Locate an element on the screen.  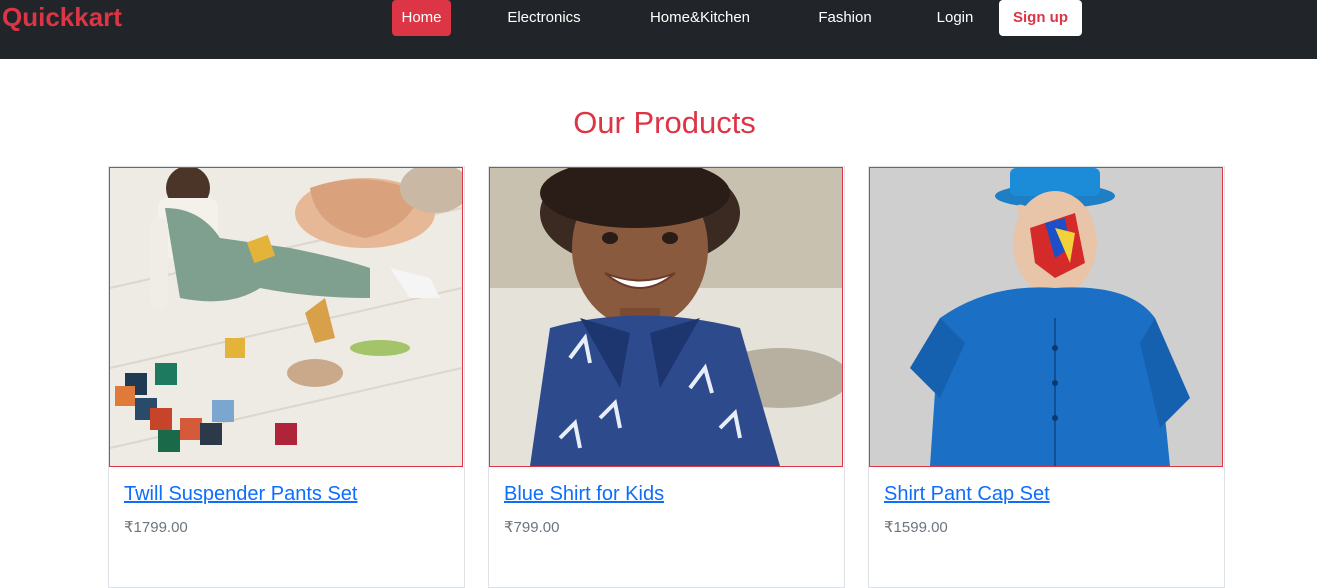
product-title-link: Blue Shirt for Kids is located at coordinates (584, 494).